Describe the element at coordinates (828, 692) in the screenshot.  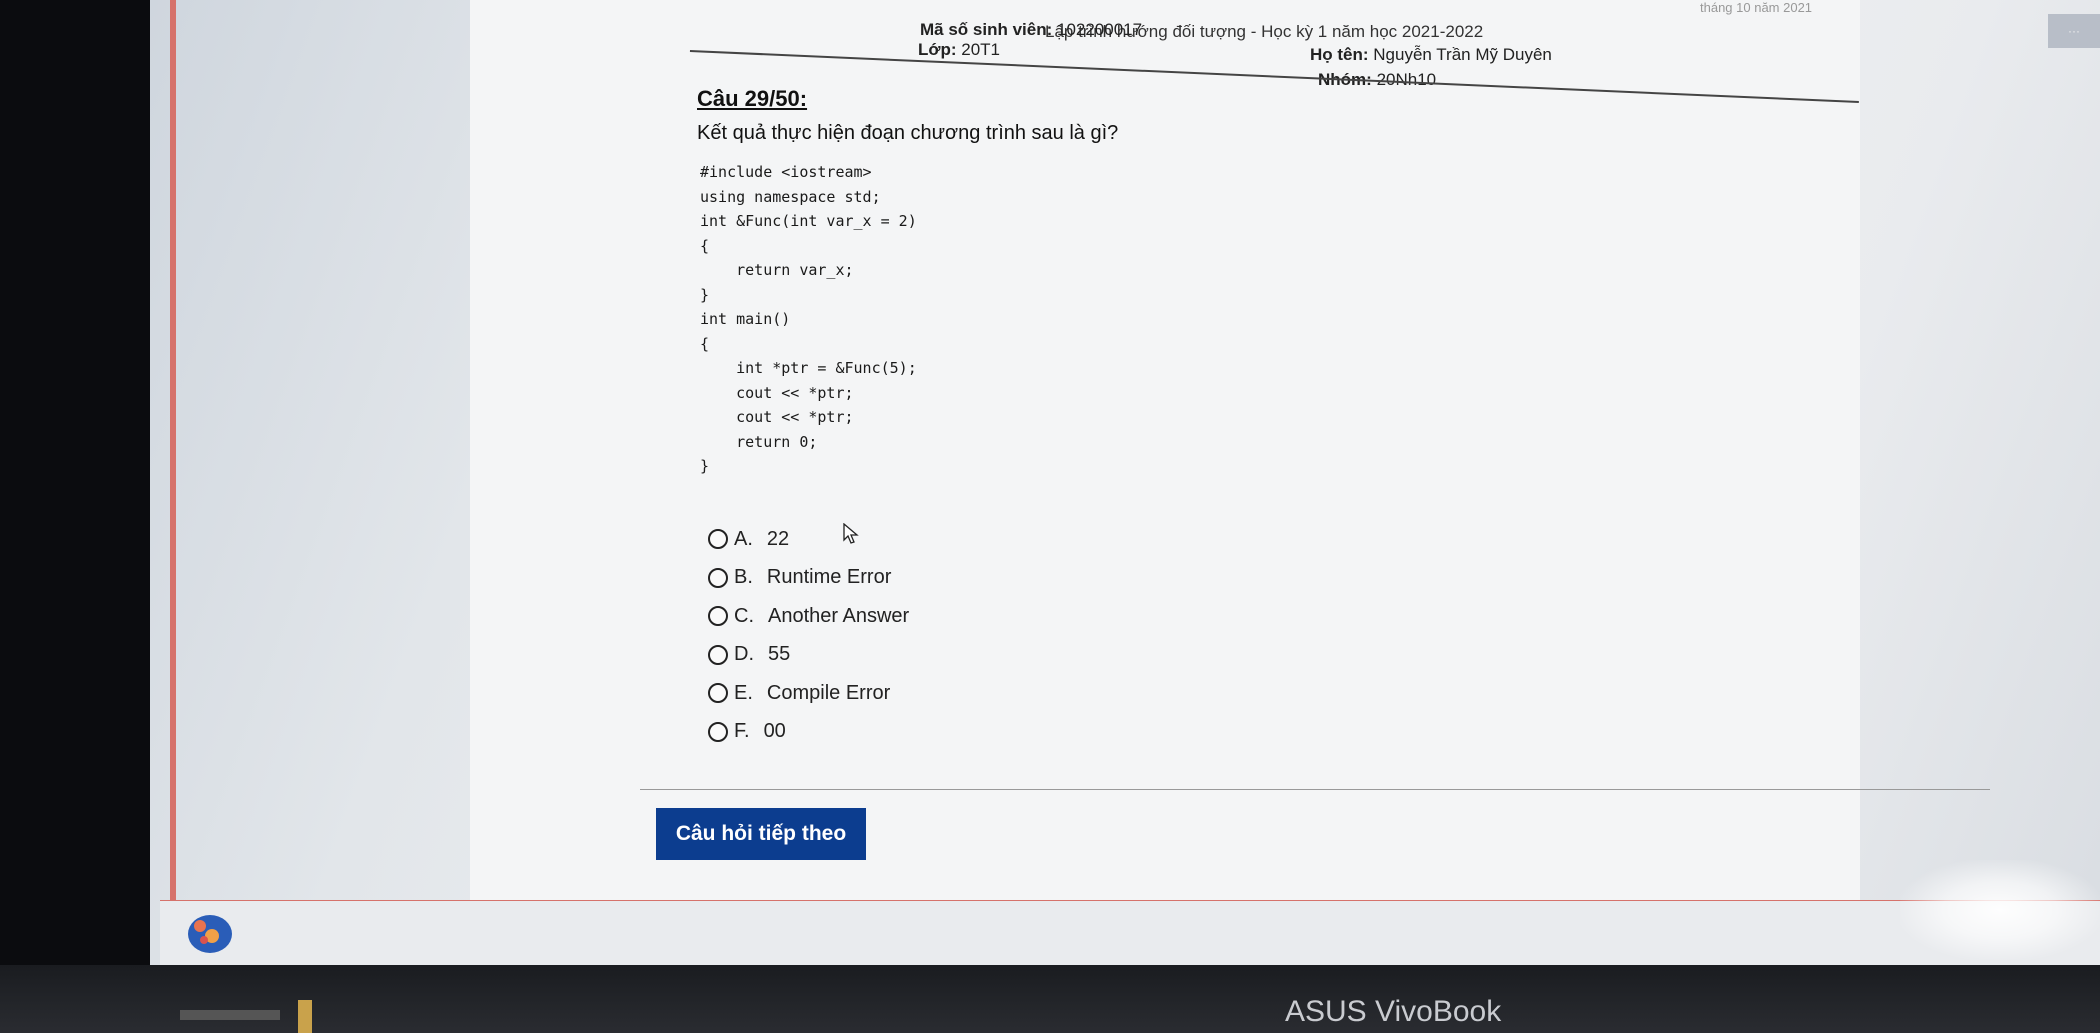
I see `option-text: Compile Error` at that location.